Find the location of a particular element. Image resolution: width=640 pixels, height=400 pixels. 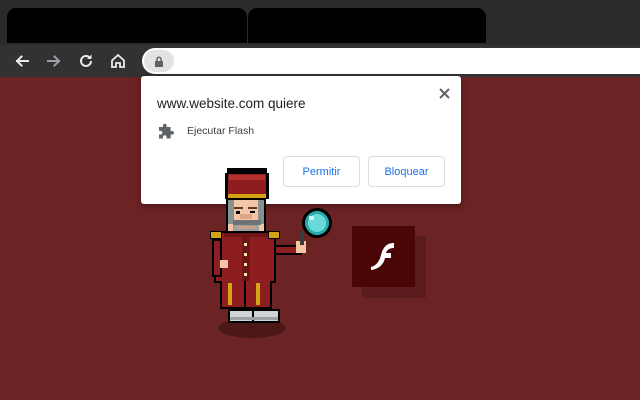

arrow-right-icon is located at coordinates (54, 61).